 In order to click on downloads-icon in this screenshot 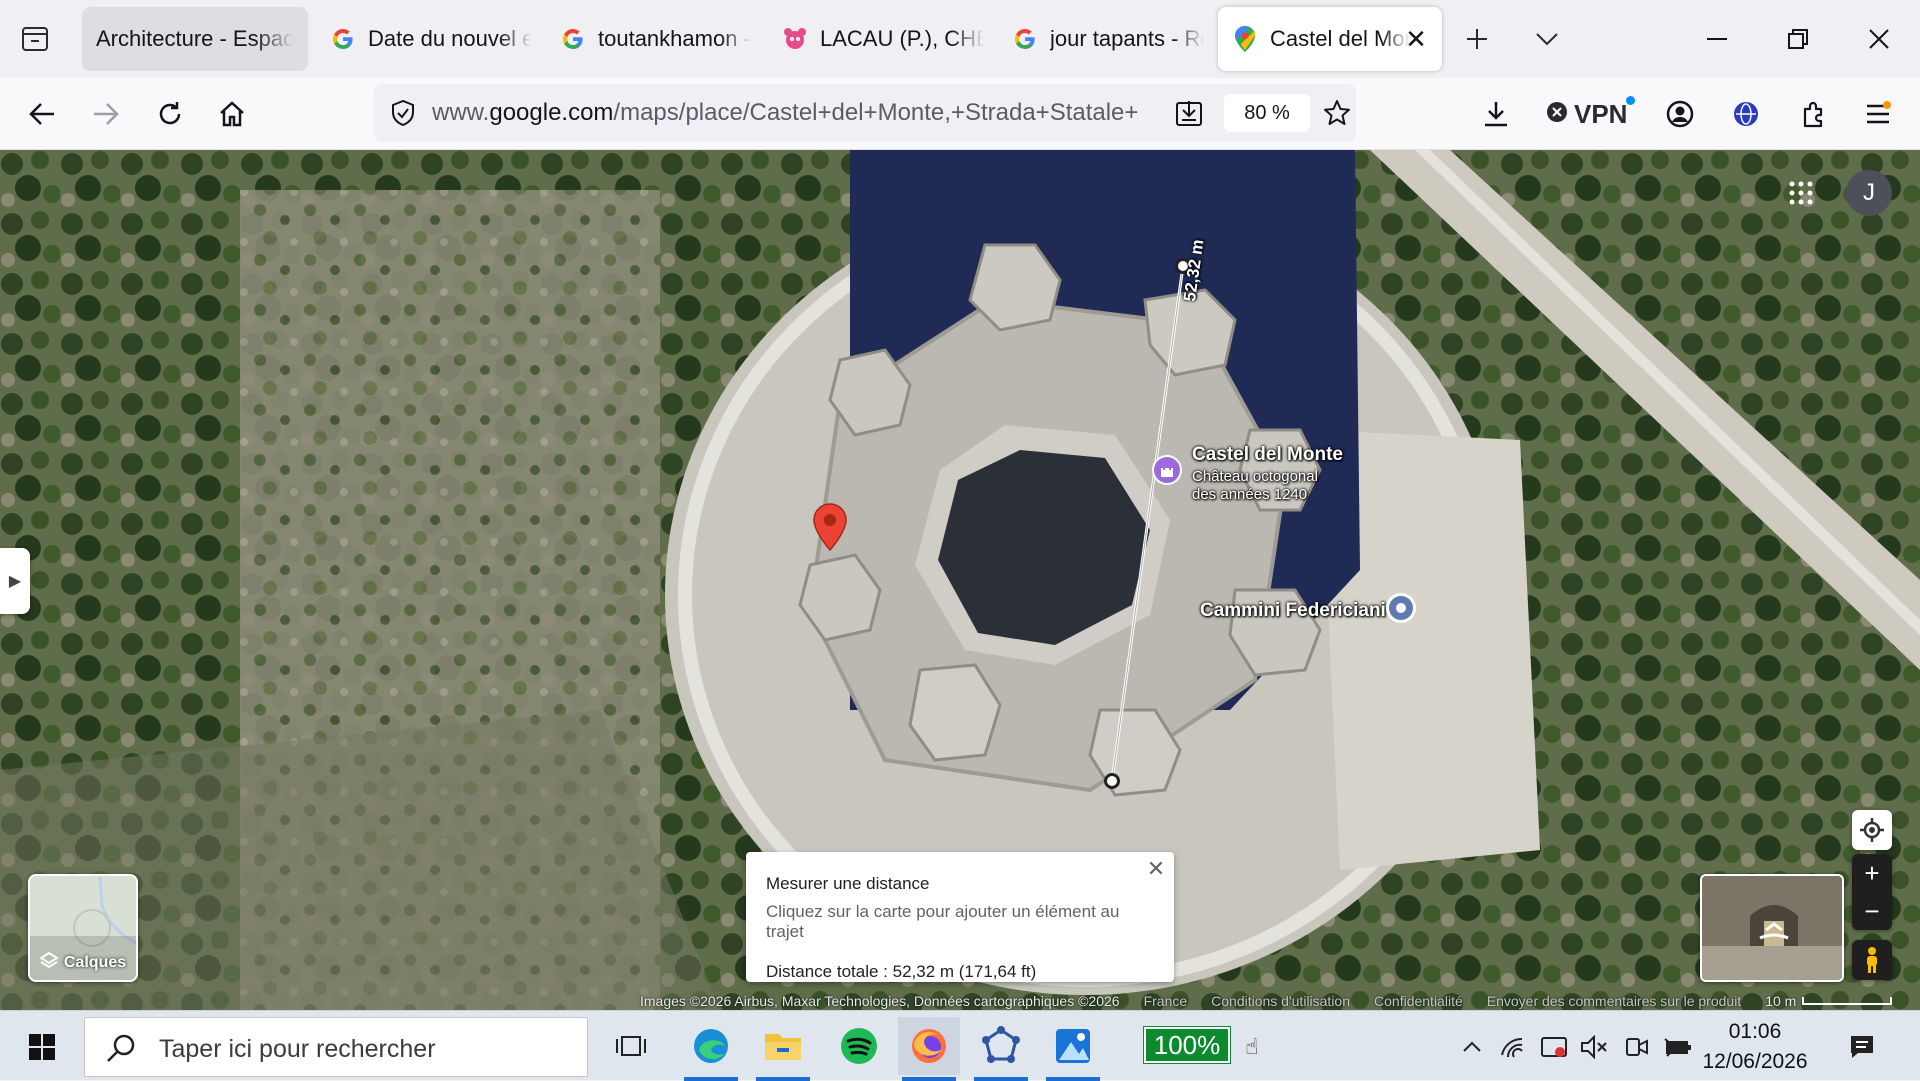, I will do `click(1496, 114)`.